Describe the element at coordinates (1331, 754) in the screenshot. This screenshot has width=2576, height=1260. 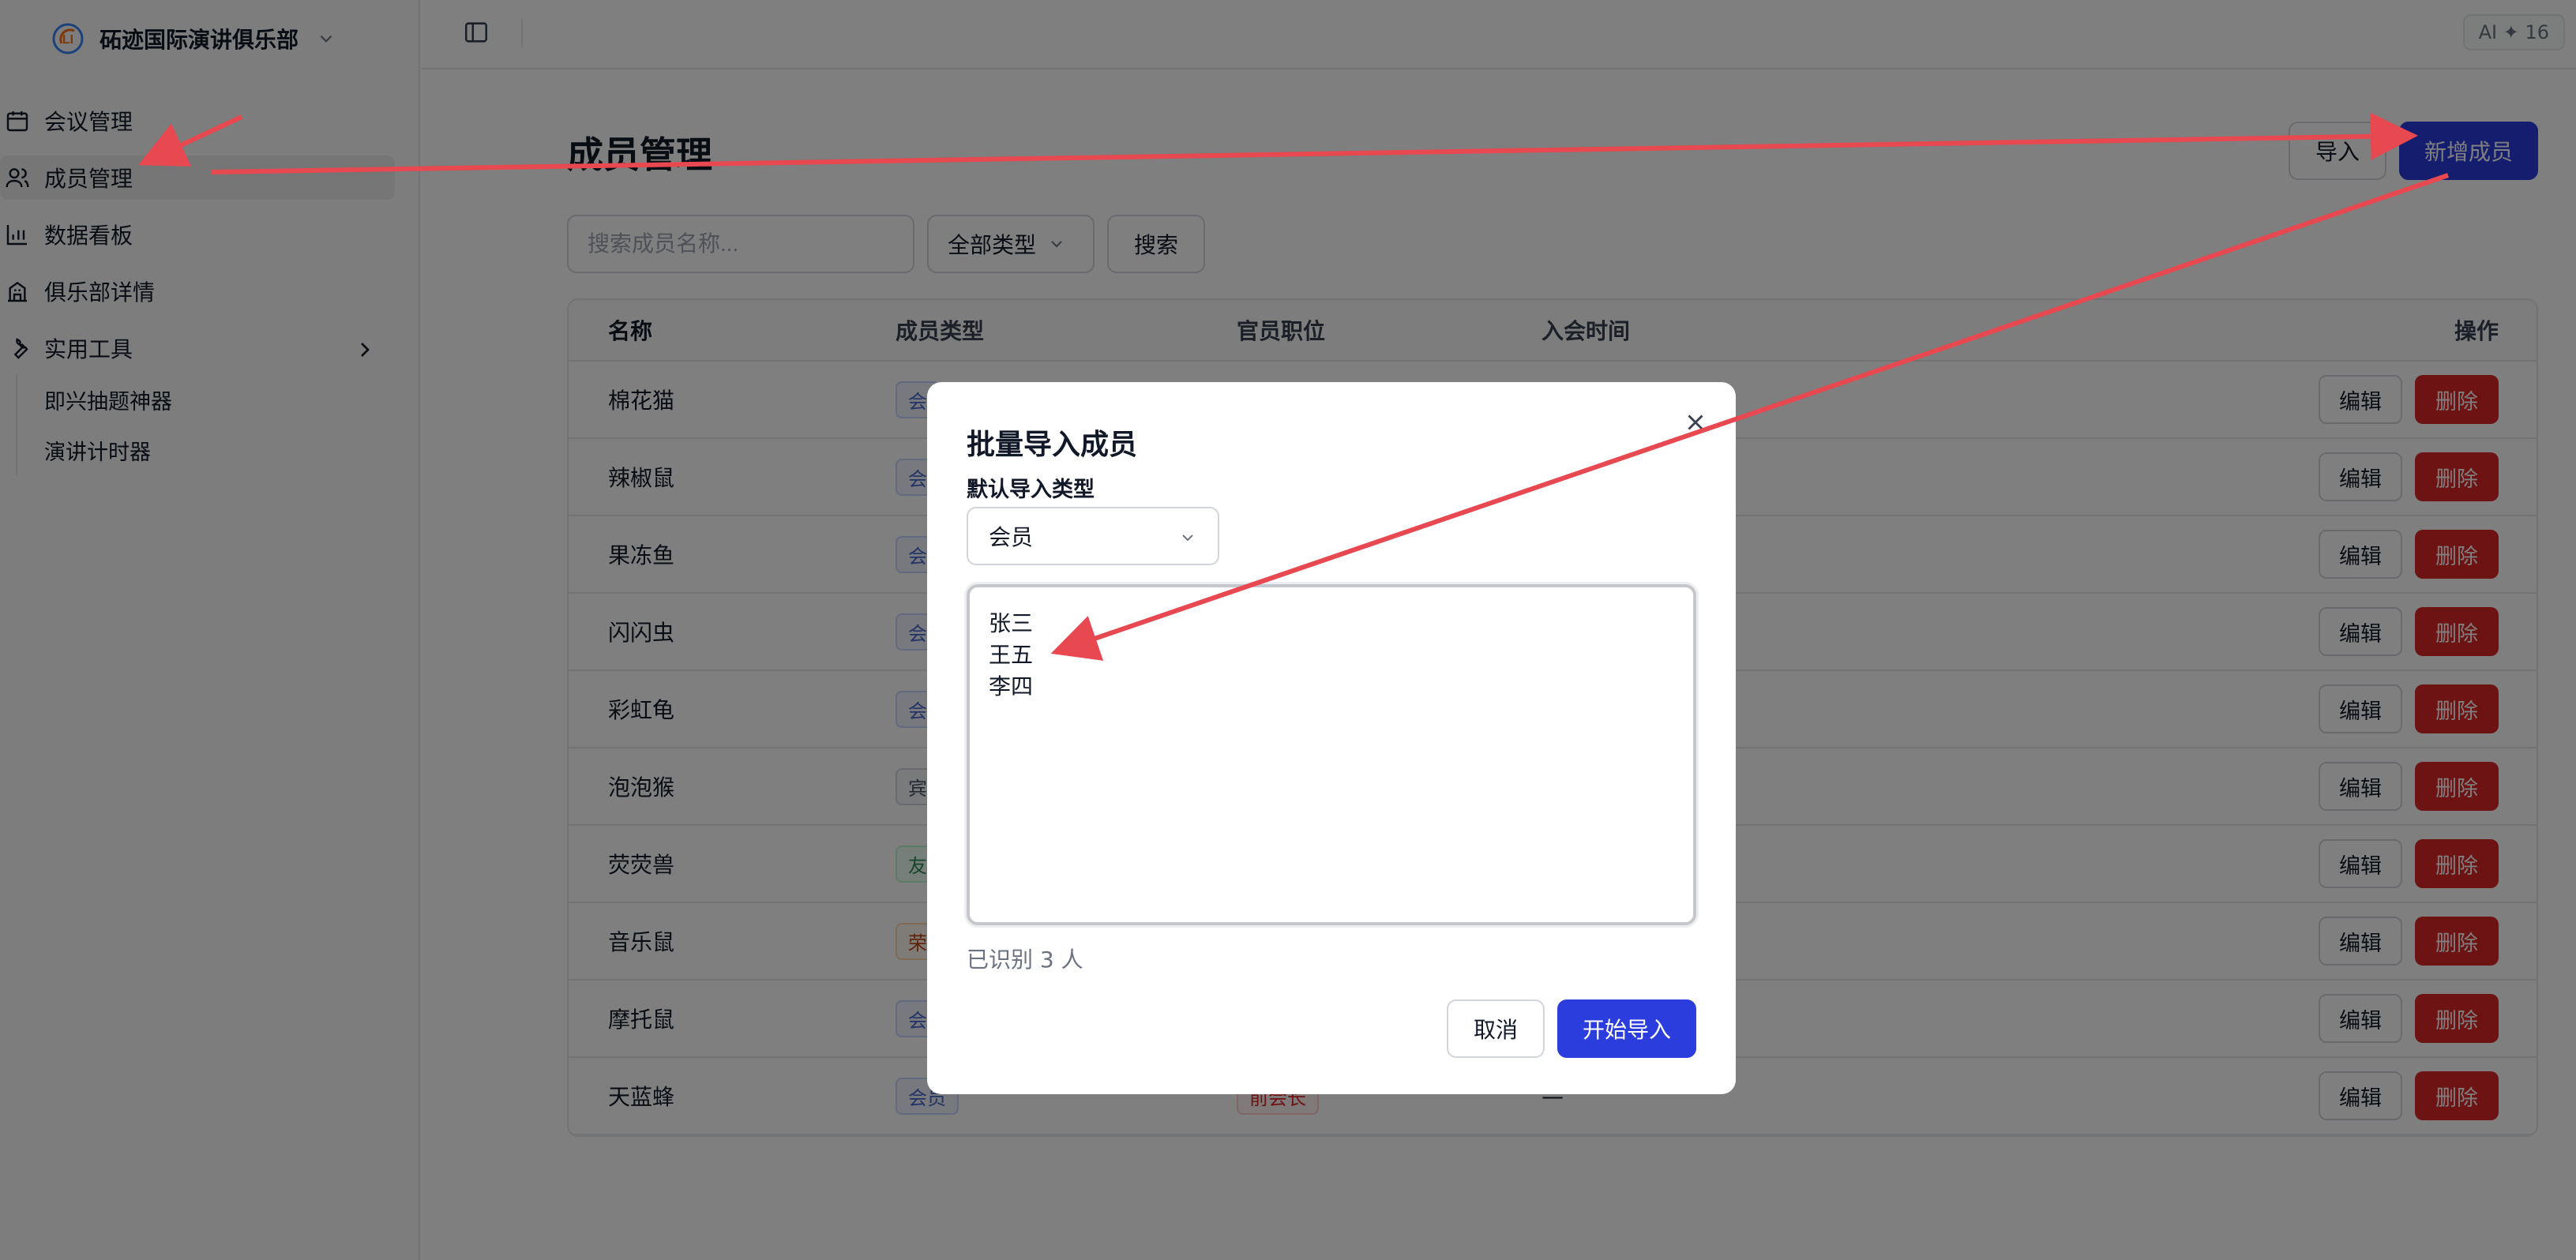
I see `member-names-textarea` at that location.